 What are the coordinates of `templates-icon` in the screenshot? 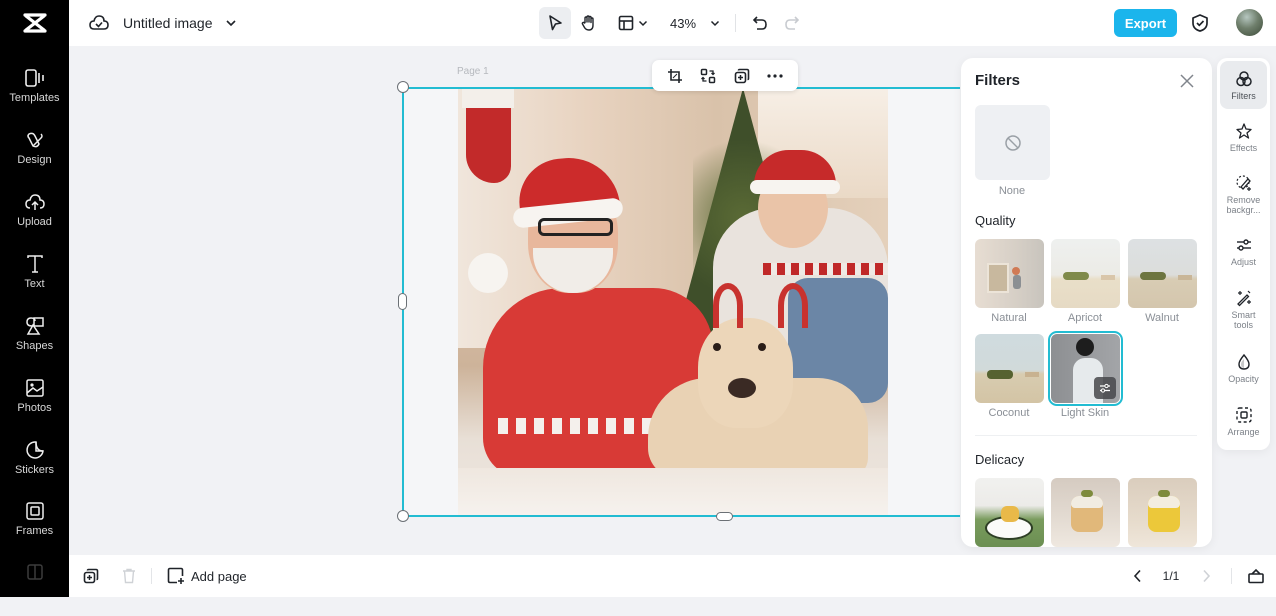 It's located at (35, 78).